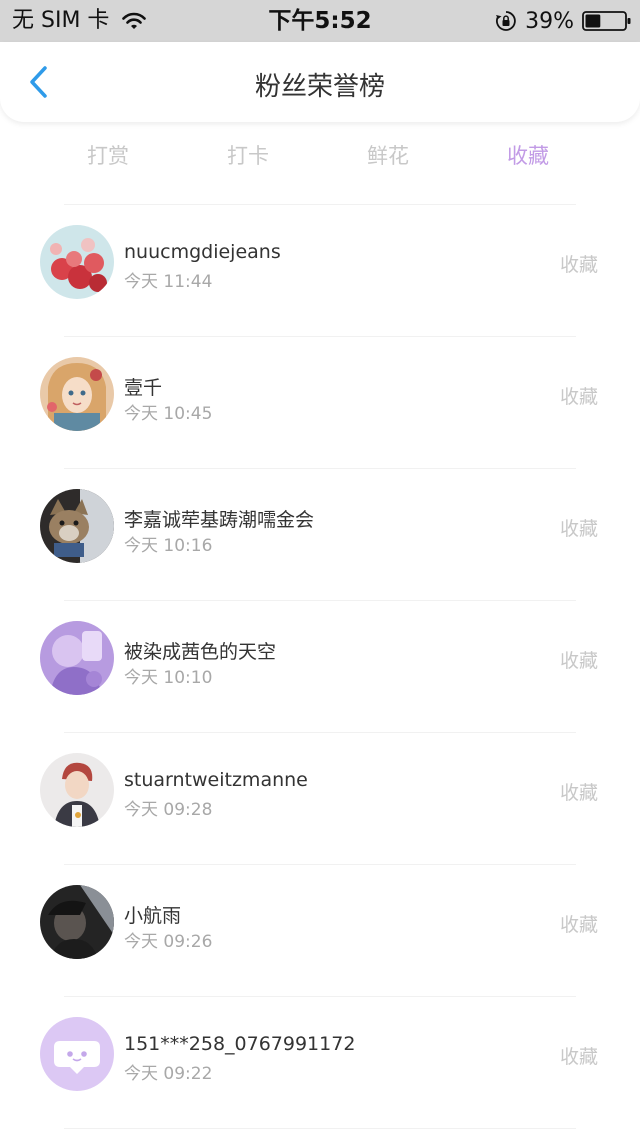  I want to click on list-item: 小航雨 今天 09:26 收藏, so click(320, 931).